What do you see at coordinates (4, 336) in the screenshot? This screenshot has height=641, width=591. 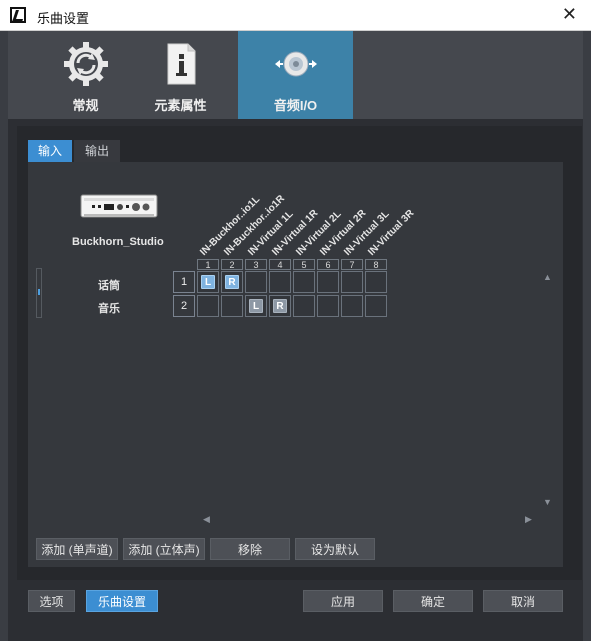 I see `left-frame` at bounding box center [4, 336].